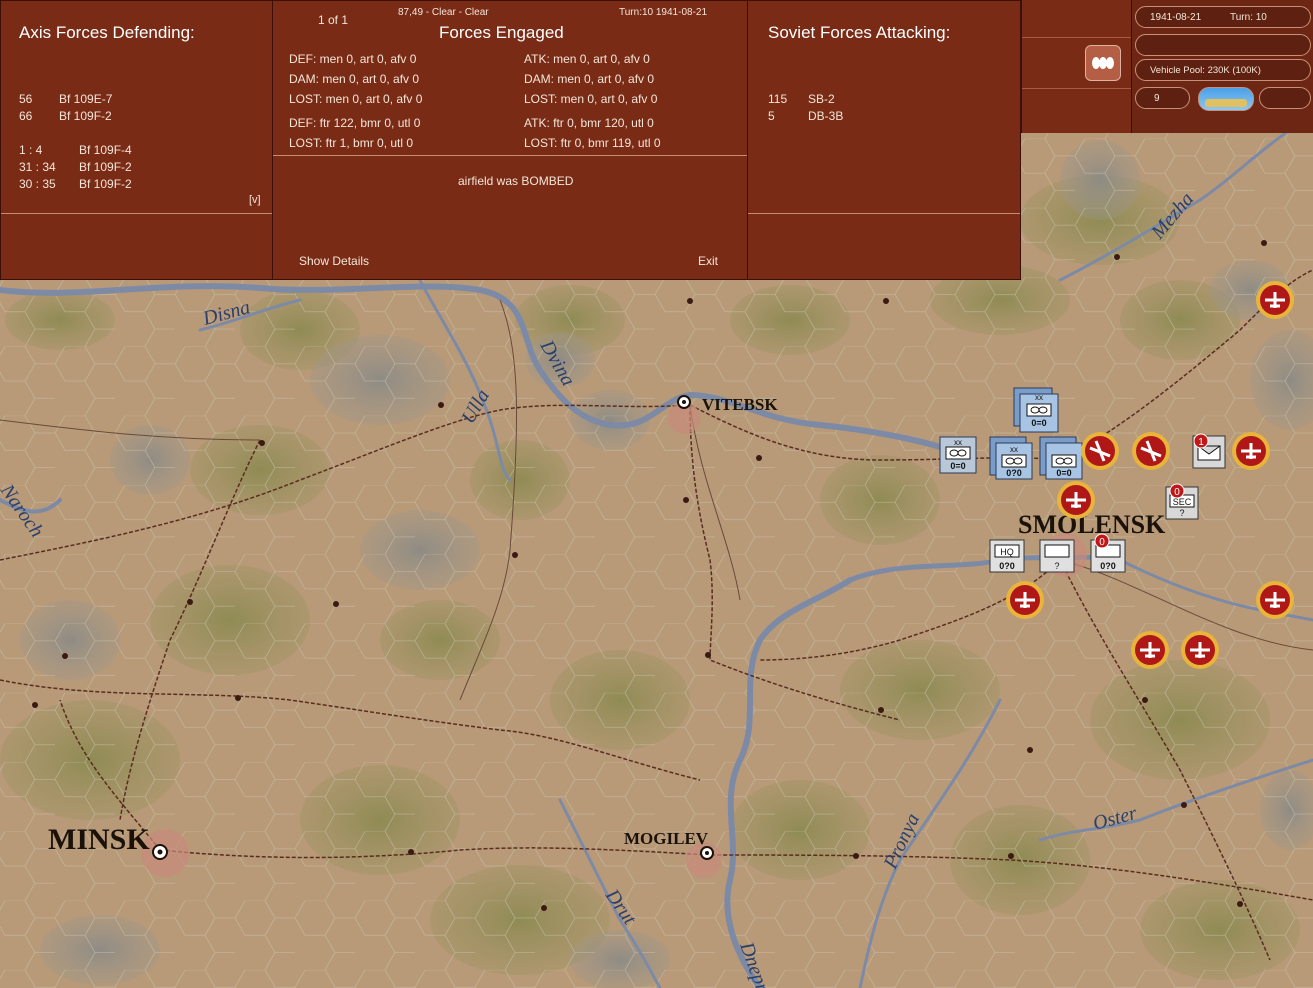 The width and height of the screenshot is (1313, 988). Describe the element at coordinates (31, 150) in the screenshot. I see `loss-ratio: 1 : 4` at that location.